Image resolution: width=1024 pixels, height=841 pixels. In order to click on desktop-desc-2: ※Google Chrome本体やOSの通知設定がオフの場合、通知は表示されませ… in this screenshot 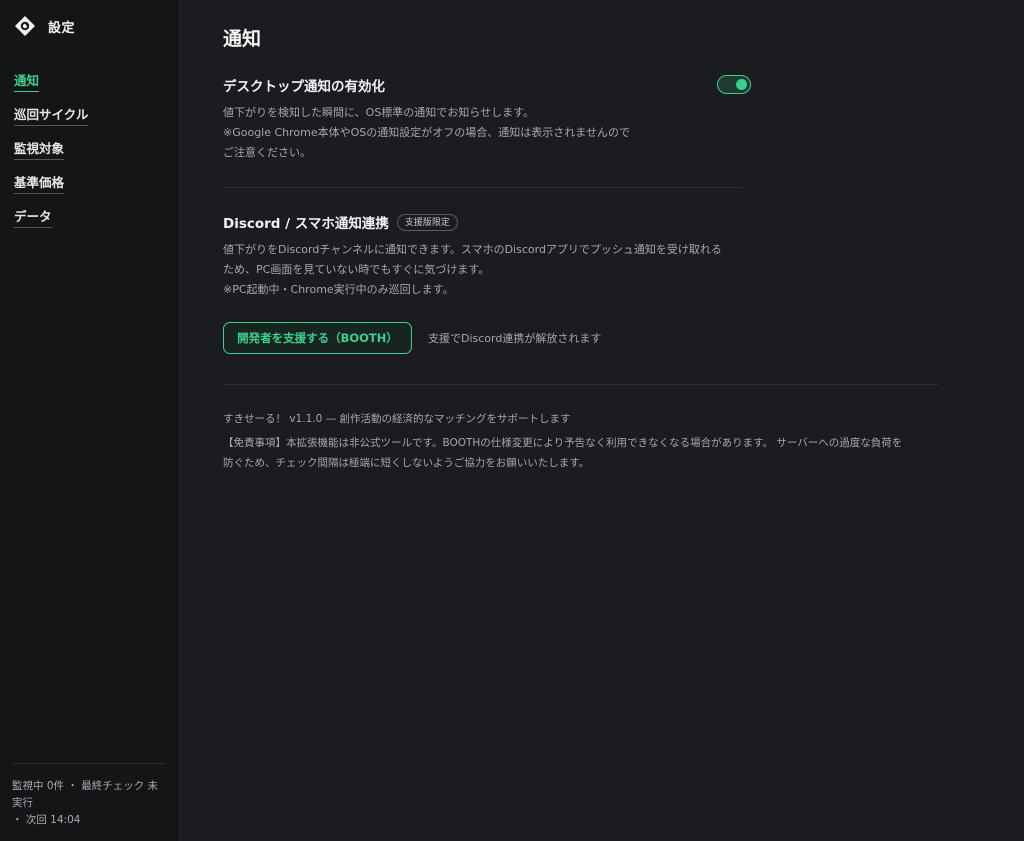, I will do `click(426, 132)`.